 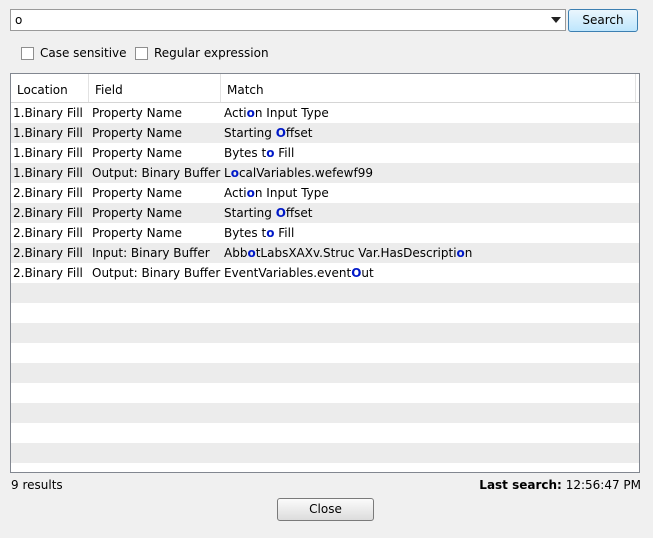 What do you see at coordinates (367, 273) in the screenshot?
I see `match-text: ut` at bounding box center [367, 273].